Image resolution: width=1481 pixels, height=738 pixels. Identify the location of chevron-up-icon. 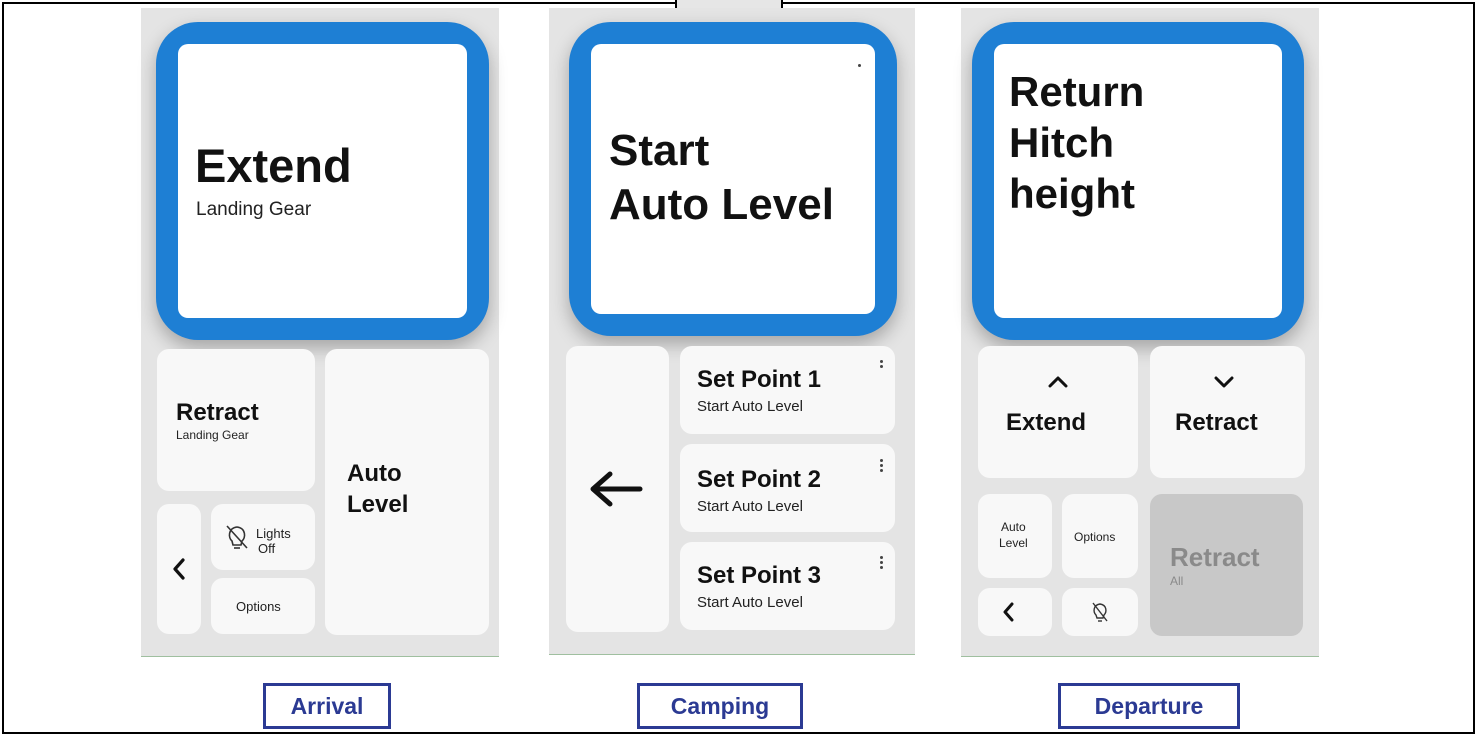
(1058, 382).